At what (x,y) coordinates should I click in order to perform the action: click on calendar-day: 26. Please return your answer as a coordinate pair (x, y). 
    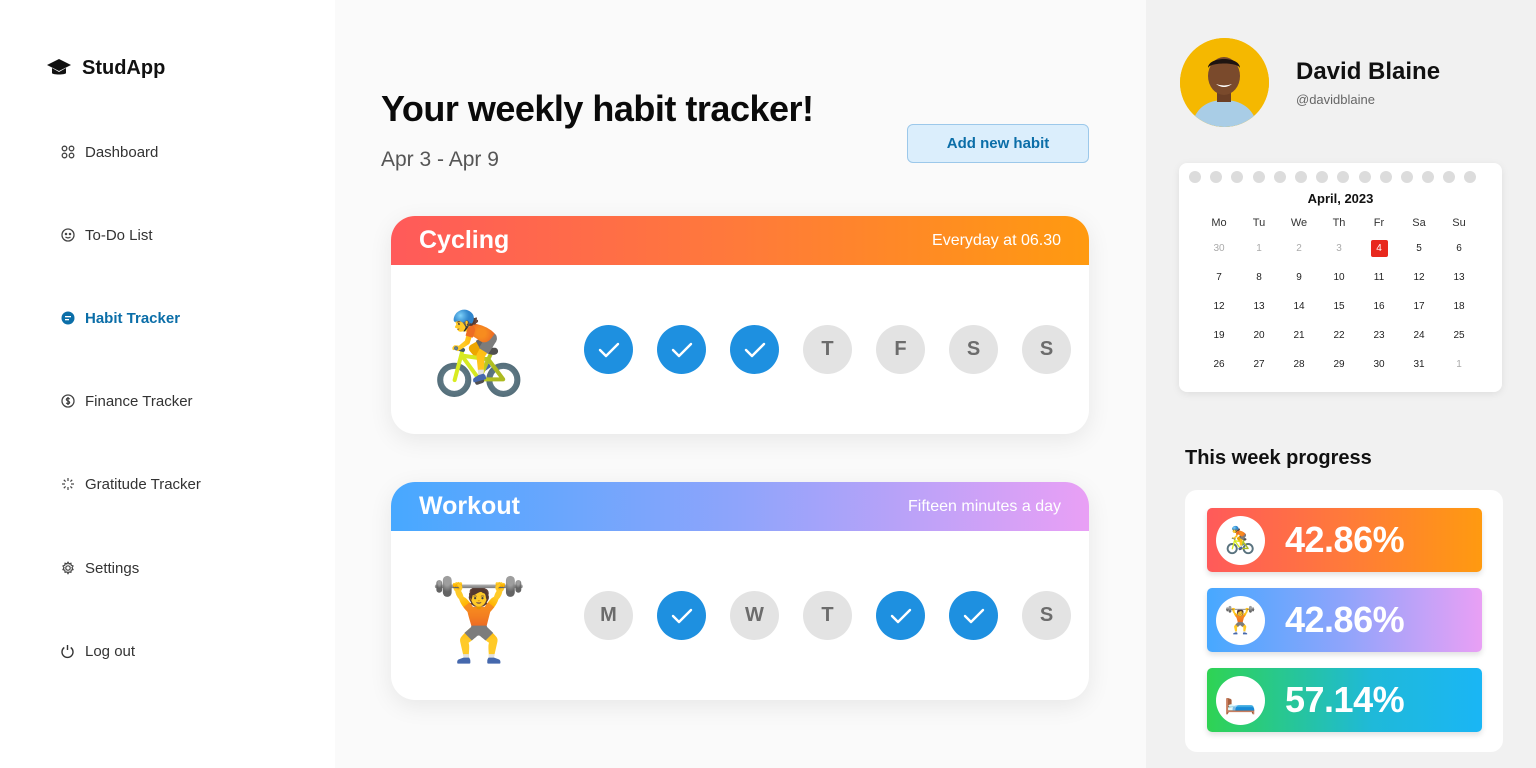
    Looking at the image, I should click on (1219, 364).